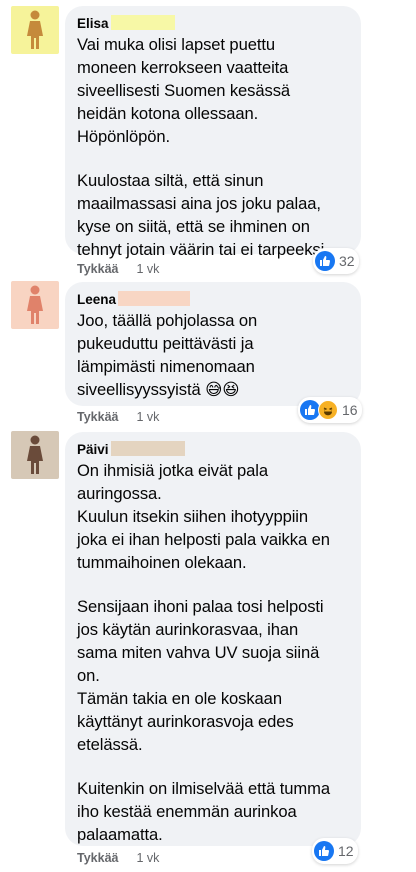  Describe the element at coordinates (335, 851) in the screenshot. I see `reaction-summary: 12` at that location.